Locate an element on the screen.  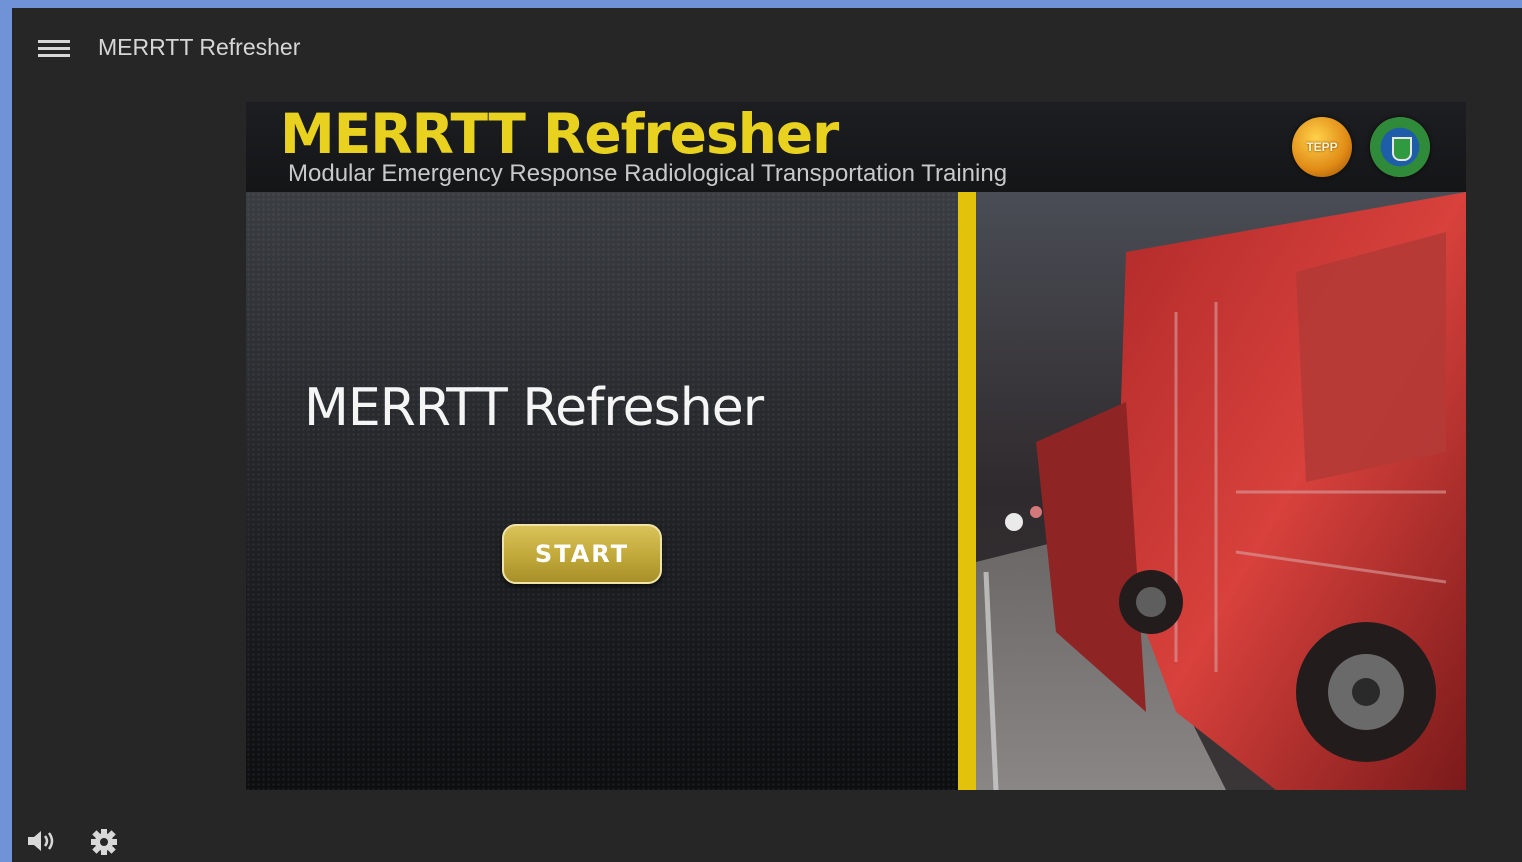
header-title: MERRTT Refresher is located at coordinates (559, 134).